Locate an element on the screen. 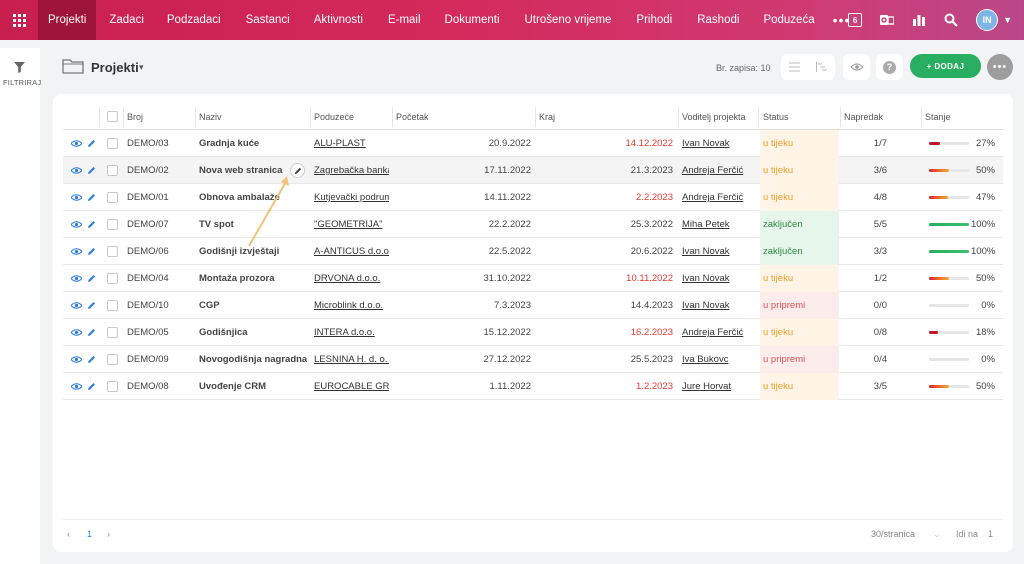 The image size is (1024, 564). pagination-page-1: 1 is located at coordinates (89, 534).